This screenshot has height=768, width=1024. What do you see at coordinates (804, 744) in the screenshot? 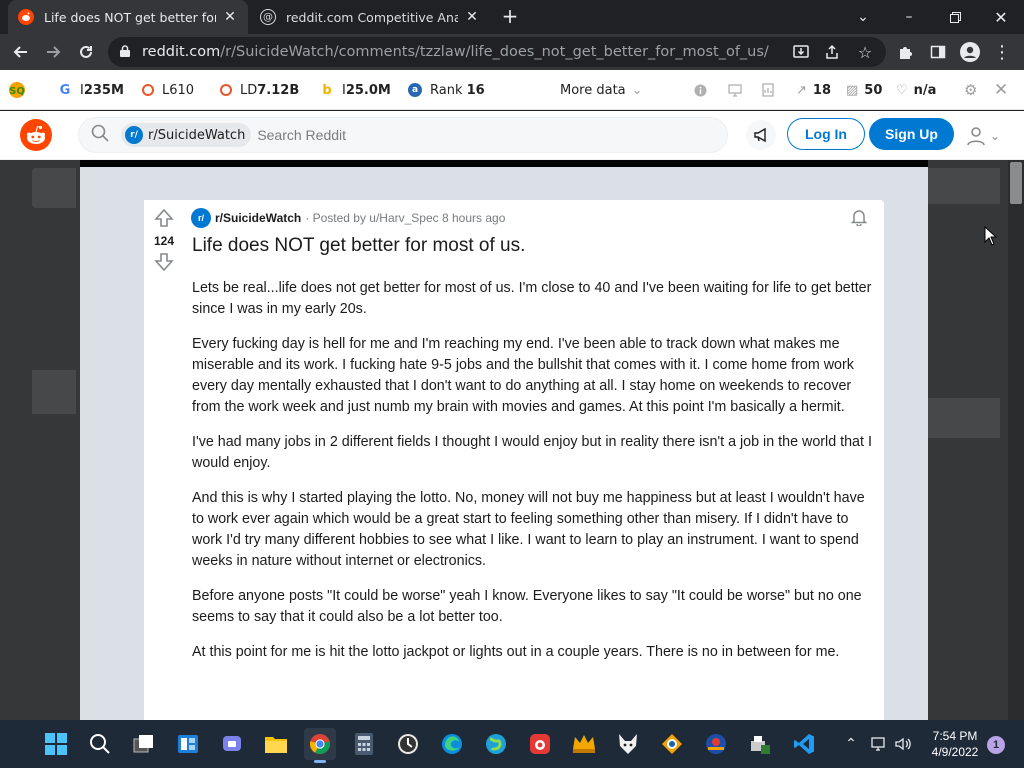
I see `vscode-icon` at bounding box center [804, 744].